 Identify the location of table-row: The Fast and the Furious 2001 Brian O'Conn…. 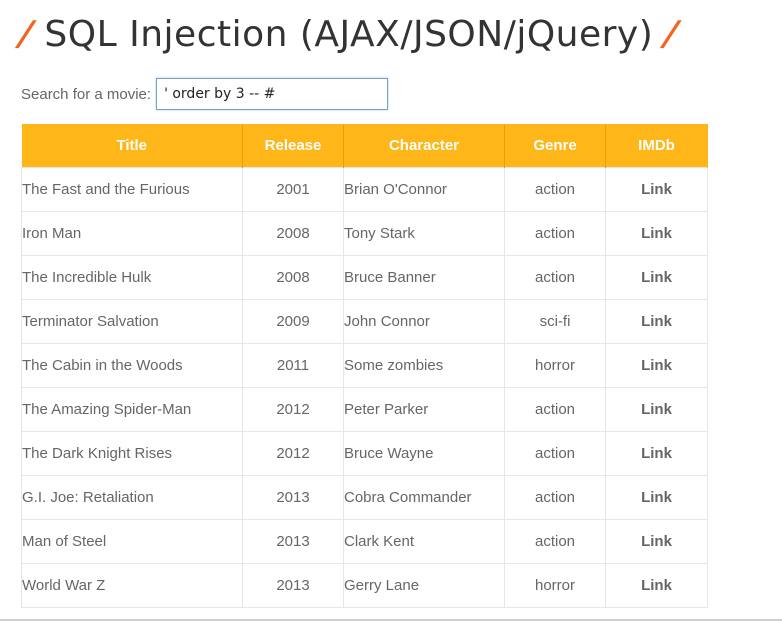
(364, 189).